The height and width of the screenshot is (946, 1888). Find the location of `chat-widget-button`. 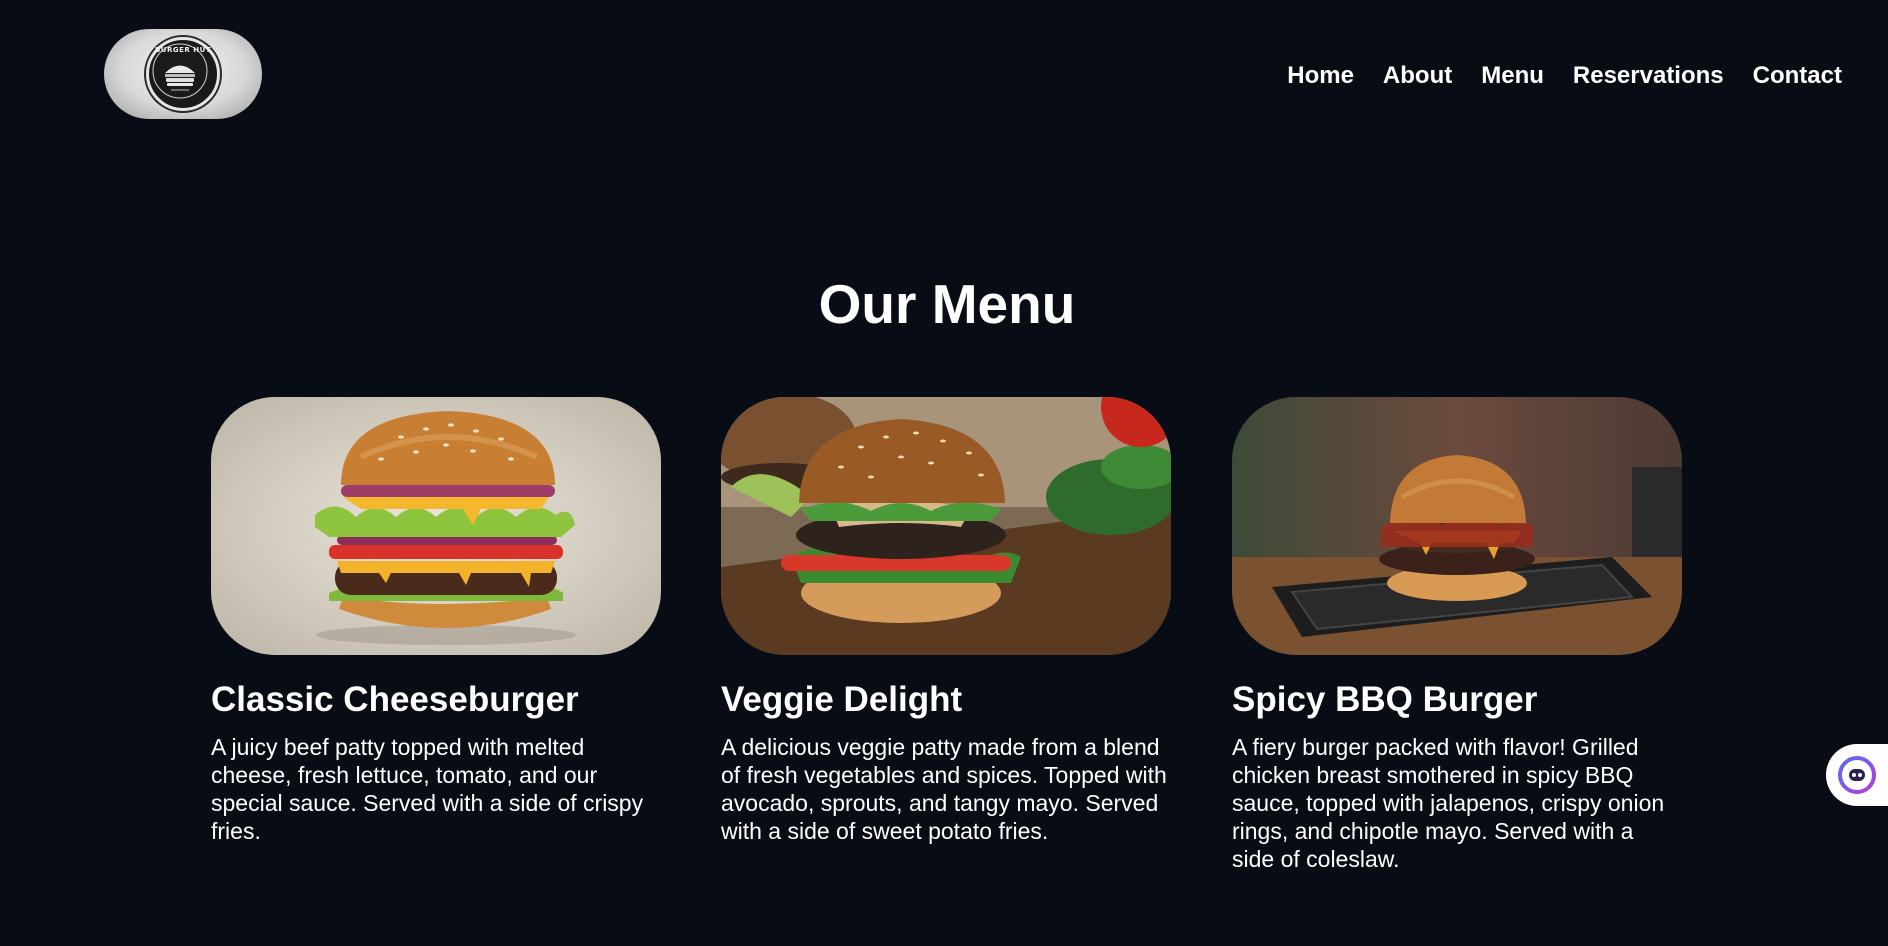

chat-widget-button is located at coordinates (1857, 775).